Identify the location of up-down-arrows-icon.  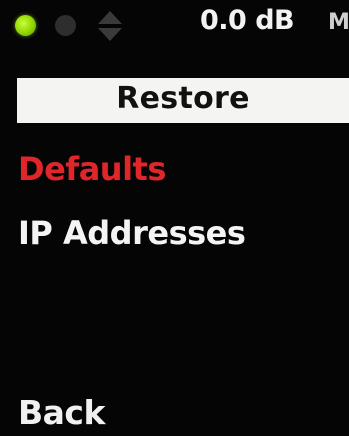
(110, 26).